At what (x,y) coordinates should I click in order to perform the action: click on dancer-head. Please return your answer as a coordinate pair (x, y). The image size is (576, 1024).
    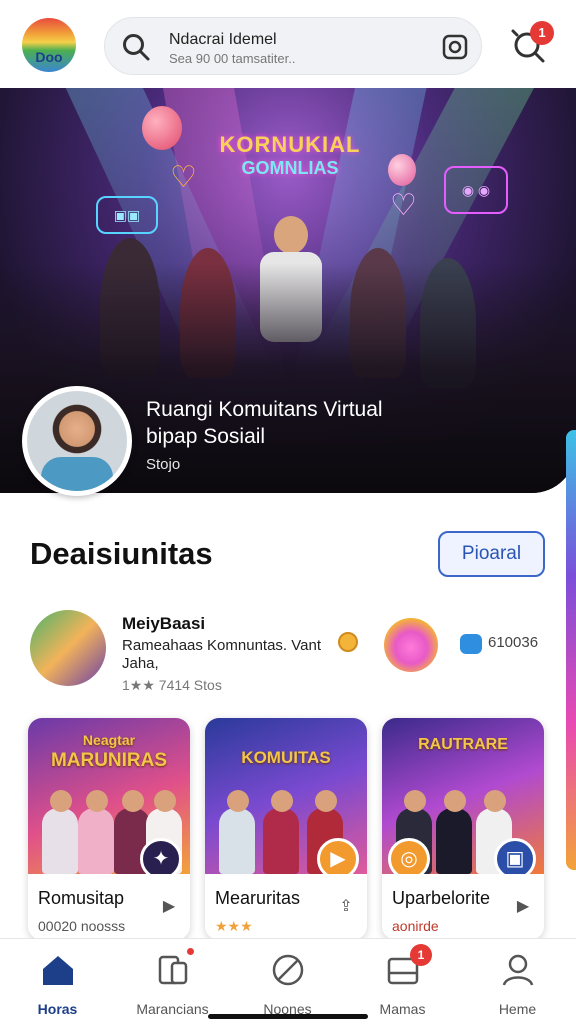
    Looking at the image, I should click on (291, 235).